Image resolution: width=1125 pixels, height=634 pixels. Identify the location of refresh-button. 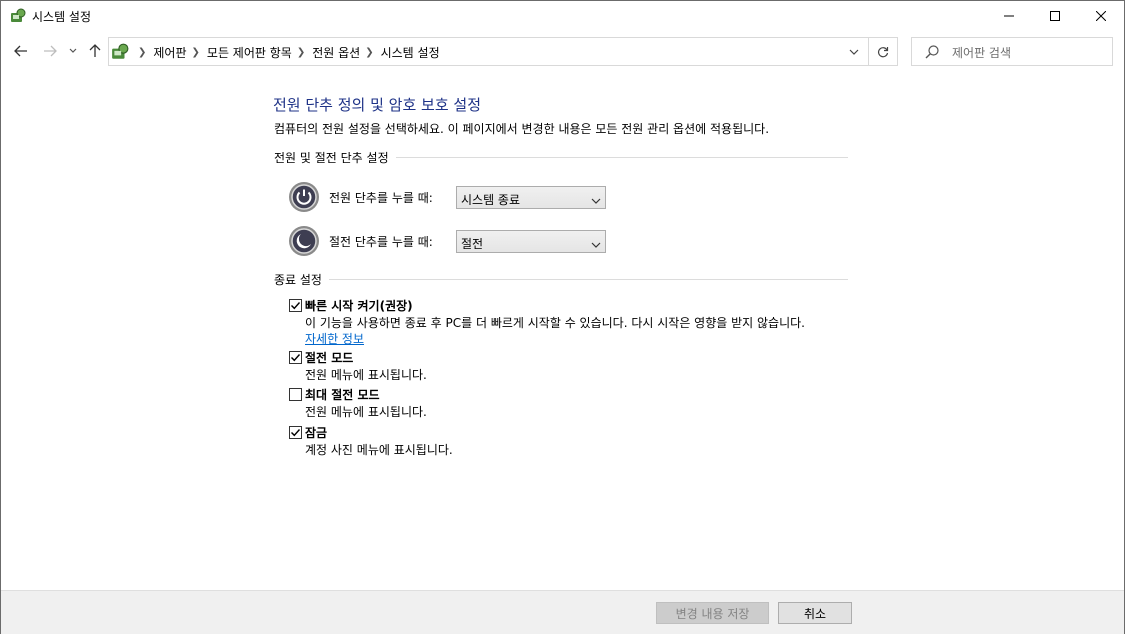
(883, 51).